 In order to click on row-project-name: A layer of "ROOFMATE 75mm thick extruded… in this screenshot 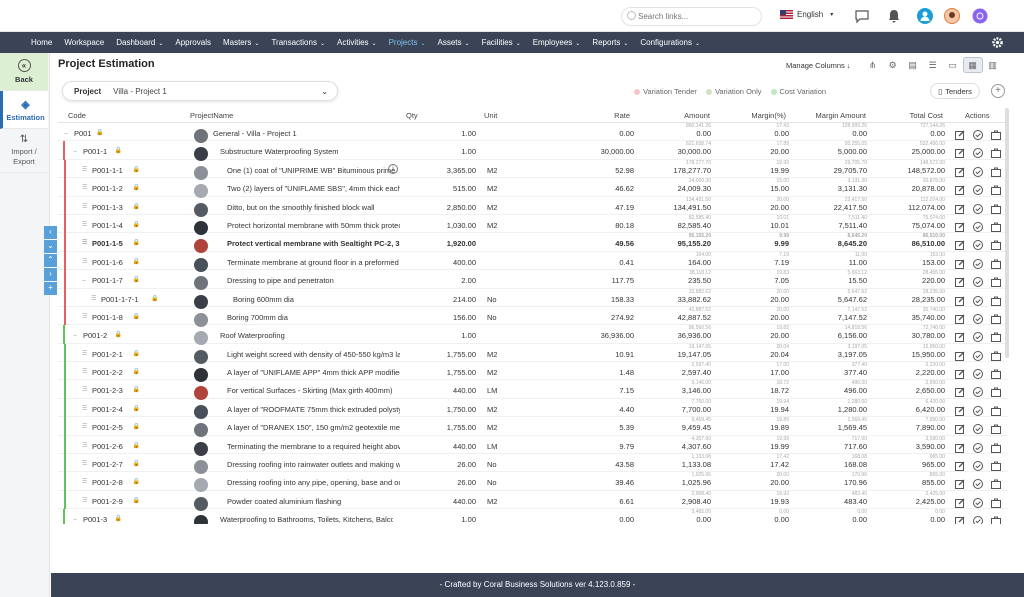, I will do `click(313, 409)`.